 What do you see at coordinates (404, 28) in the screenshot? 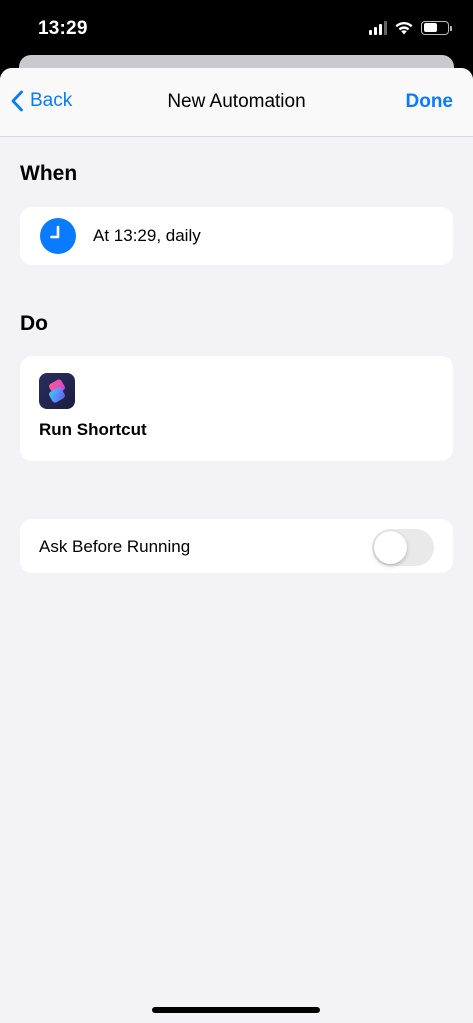
I see `wifi-icon` at bounding box center [404, 28].